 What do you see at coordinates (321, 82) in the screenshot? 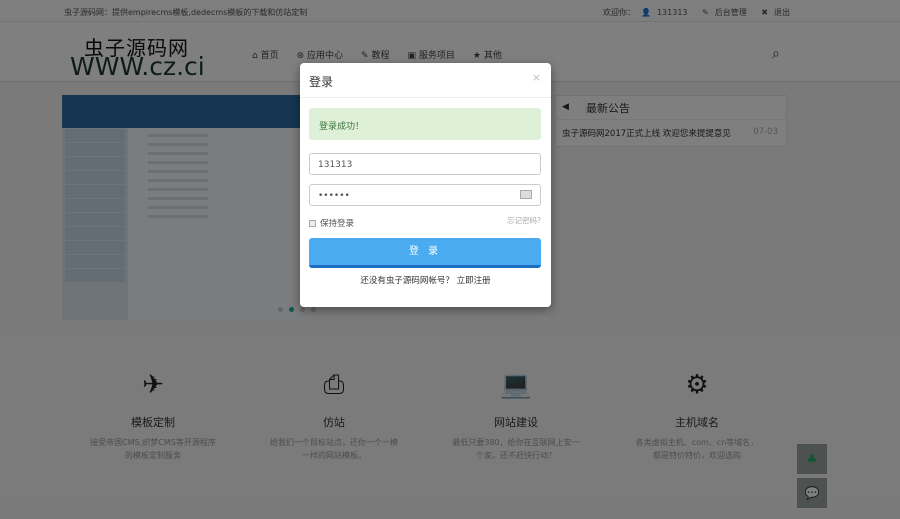
I see `modal-title: 登录` at bounding box center [321, 82].